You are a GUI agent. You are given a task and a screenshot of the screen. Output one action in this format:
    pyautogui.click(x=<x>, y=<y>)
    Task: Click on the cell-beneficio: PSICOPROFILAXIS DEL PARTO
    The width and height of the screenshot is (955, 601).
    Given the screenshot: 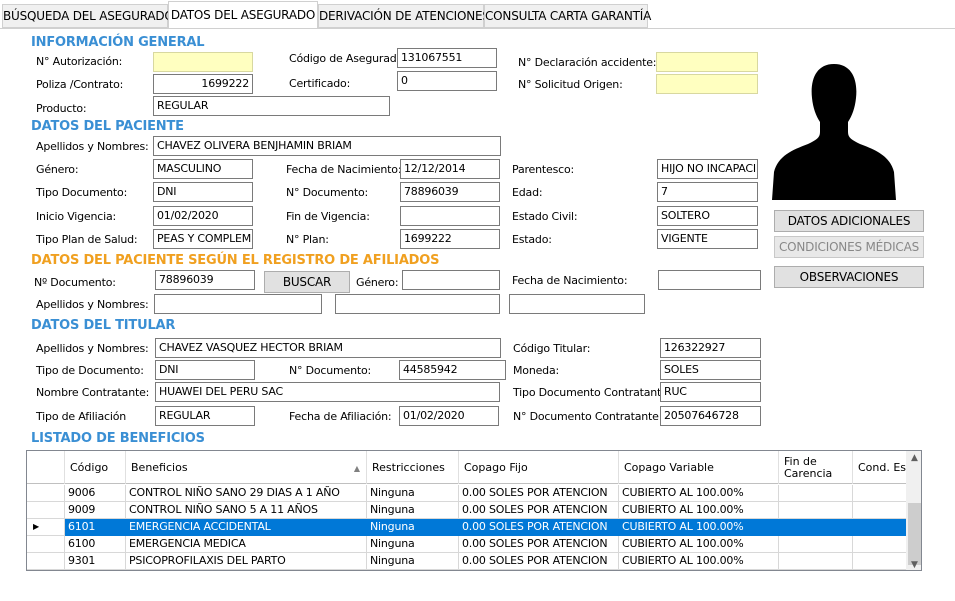 What is the action you would take?
    pyautogui.click(x=246, y=561)
    